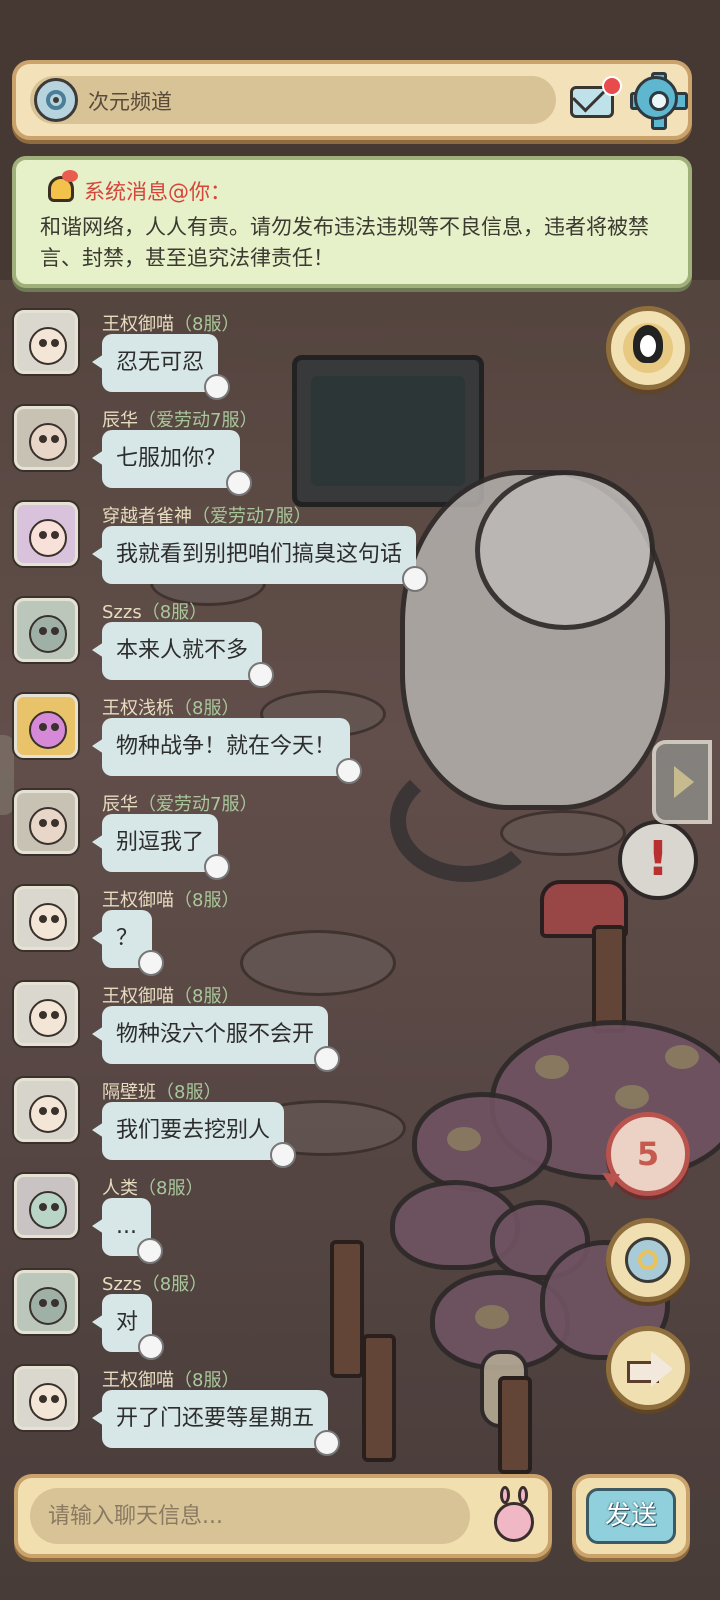  I want to click on mail-button, so click(595, 98).